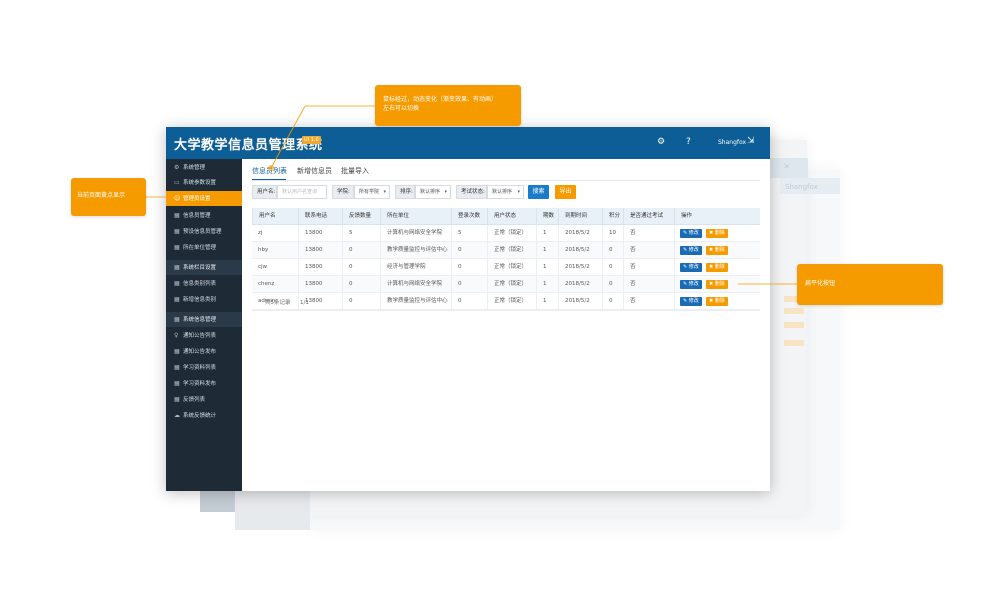 The height and width of the screenshot is (608, 1000). What do you see at coordinates (314, 171) in the screenshot?
I see `tab-add-informant: 新增信息员` at bounding box center [314, 171].